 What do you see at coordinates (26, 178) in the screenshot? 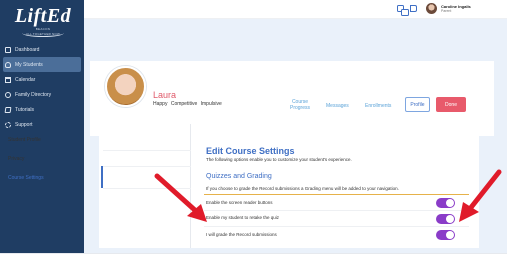
I see `tab-course-settings: Course Settings` at bounding box center [26, 178].